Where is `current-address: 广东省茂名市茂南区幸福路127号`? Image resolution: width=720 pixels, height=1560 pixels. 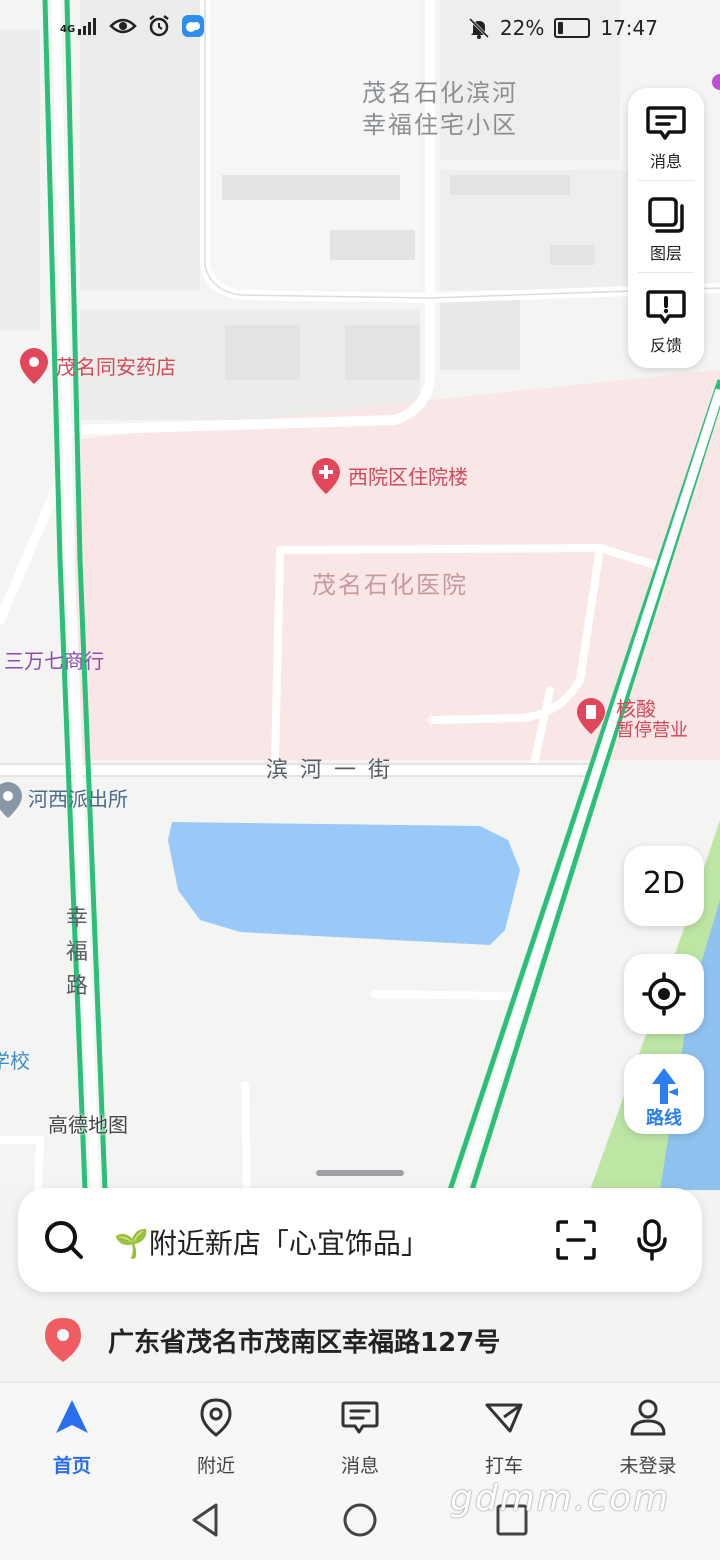
current-address: 广东省茂名市茂南区幸福路127号 is located at coordinates (304, 1343).